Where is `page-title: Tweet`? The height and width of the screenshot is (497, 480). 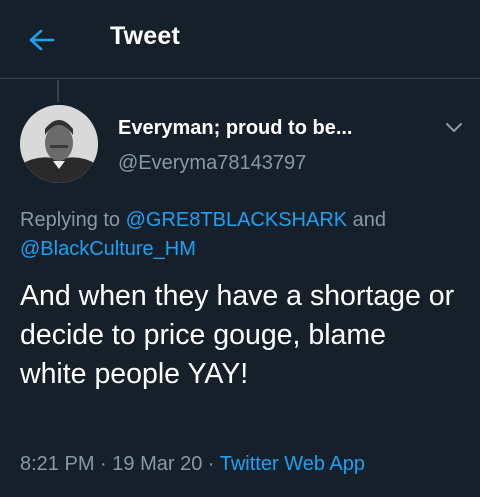 page-title: Tweet is located at coordinates (145, 36).